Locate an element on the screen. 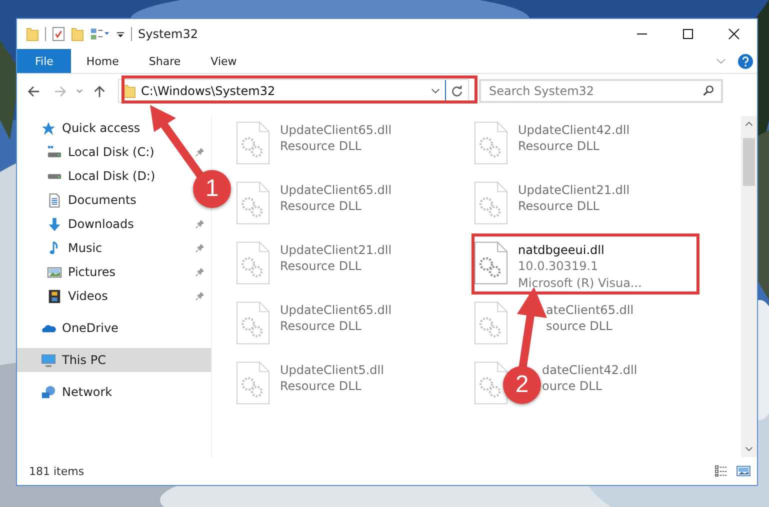 The width and height of the screenshot is (769, 507). sidebar-label: Downloads is located at coordinates (101, 224).